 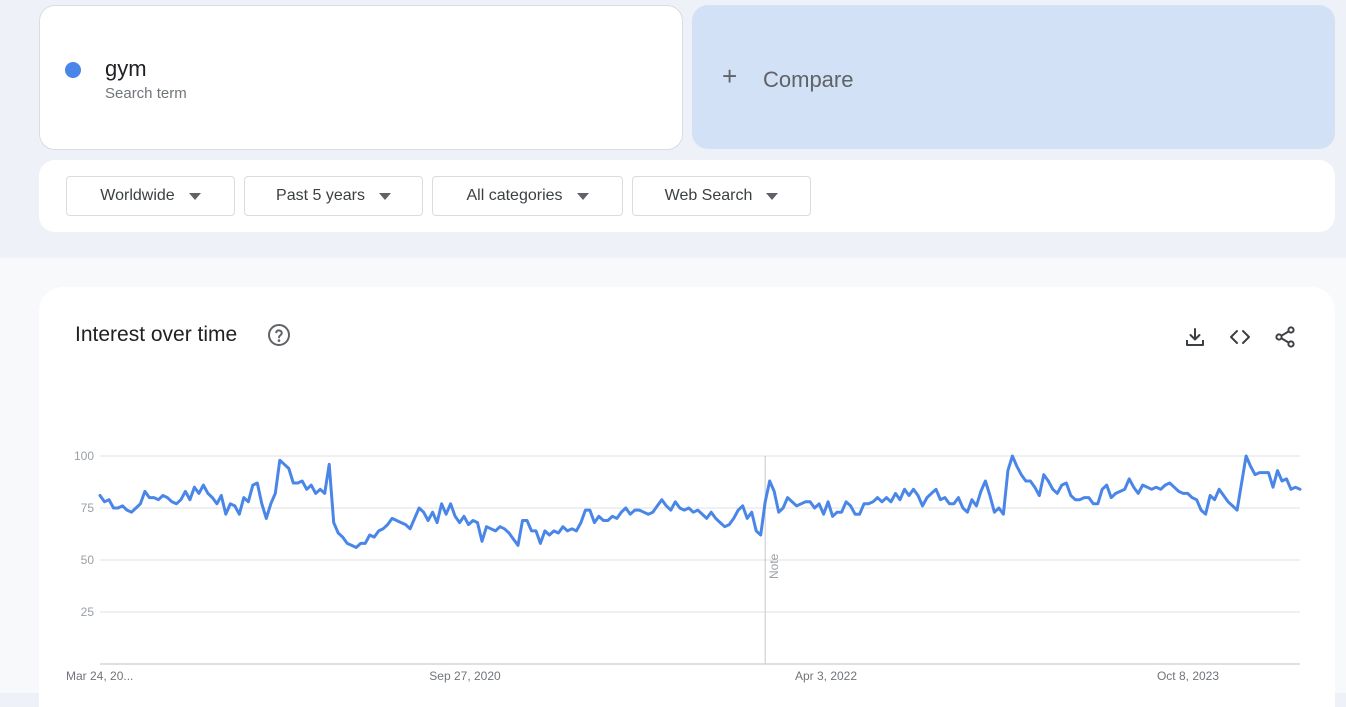 I want to click on region-filter-dropdown: Worldwide, so click(x=150, y=196).